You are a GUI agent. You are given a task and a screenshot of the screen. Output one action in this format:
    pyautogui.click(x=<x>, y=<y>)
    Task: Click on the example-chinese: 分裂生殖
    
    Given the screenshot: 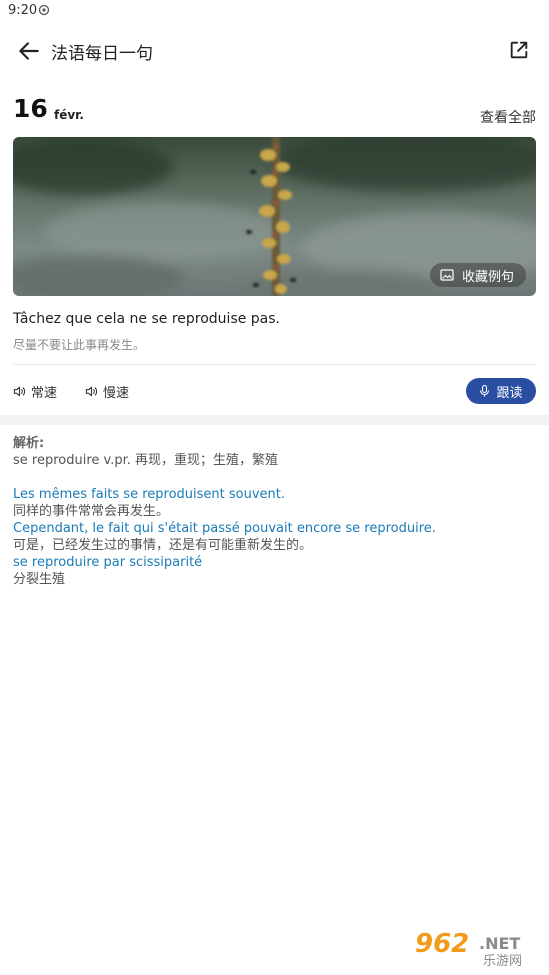 What is the action you would take?
    pyautogui.click(x=39, y=579)
    